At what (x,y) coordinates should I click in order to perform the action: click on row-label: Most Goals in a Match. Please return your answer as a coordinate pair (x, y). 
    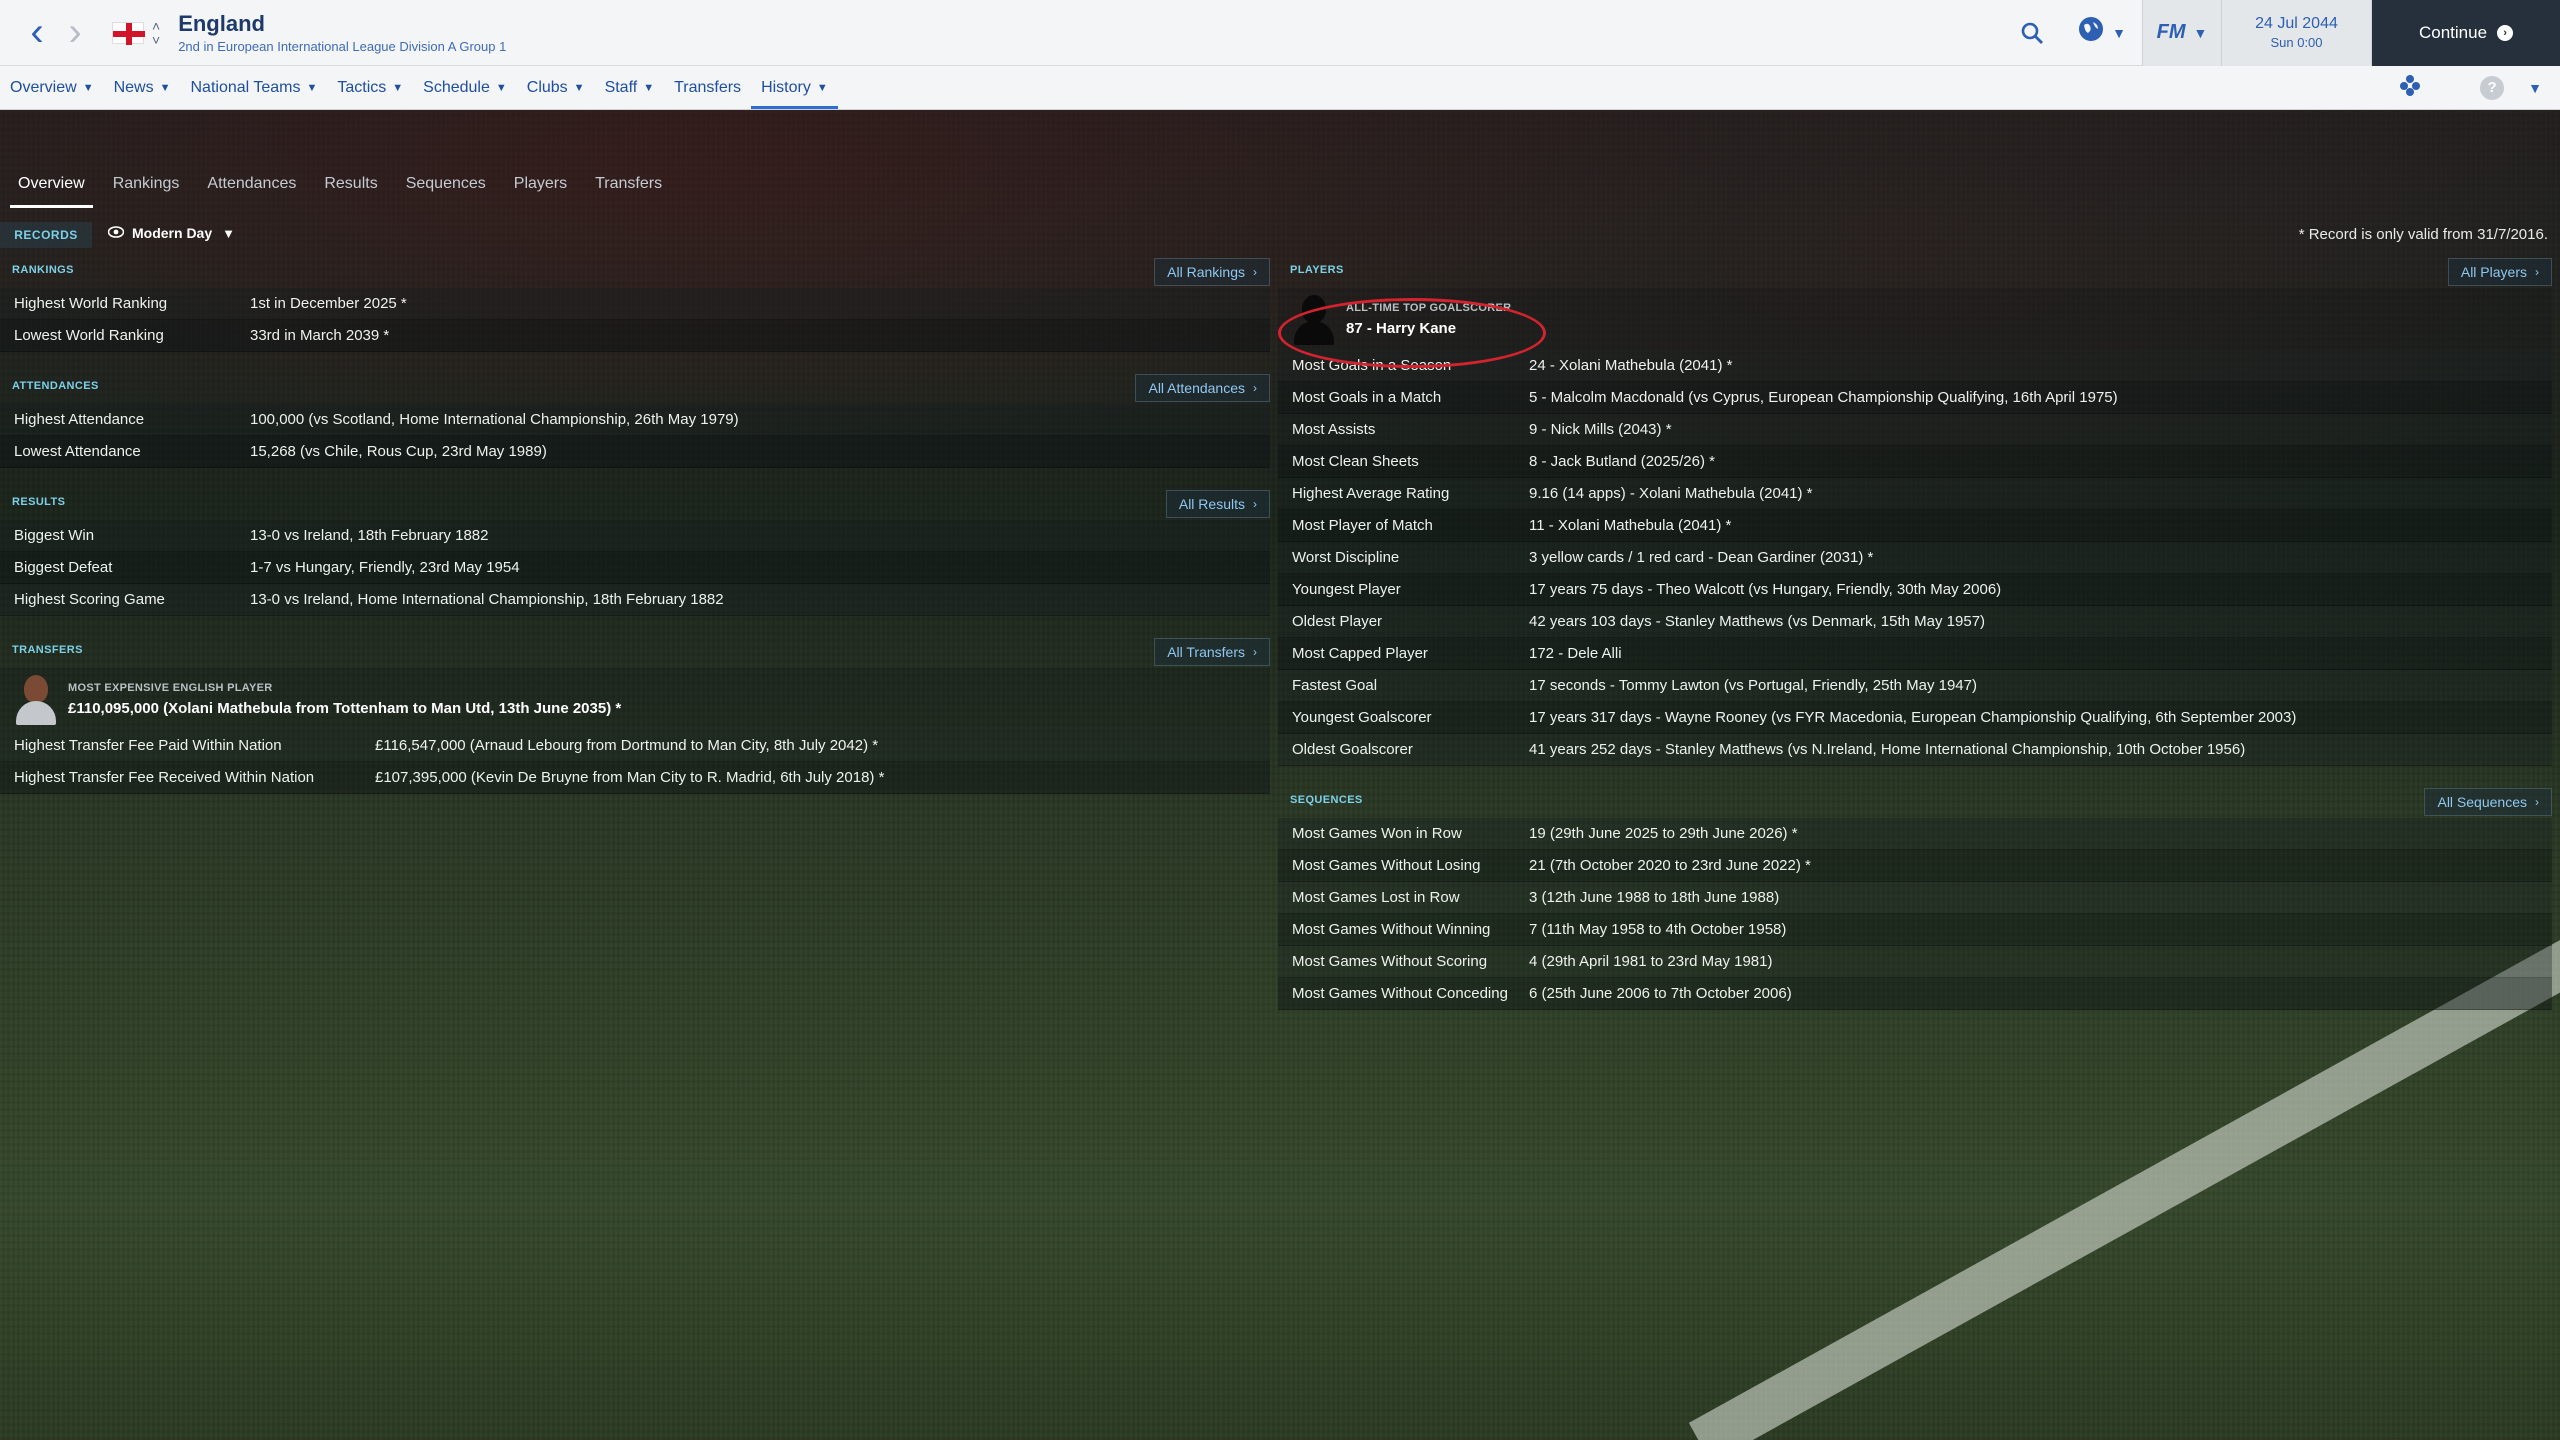
    Looking at the image, I should click on (1367, 397).